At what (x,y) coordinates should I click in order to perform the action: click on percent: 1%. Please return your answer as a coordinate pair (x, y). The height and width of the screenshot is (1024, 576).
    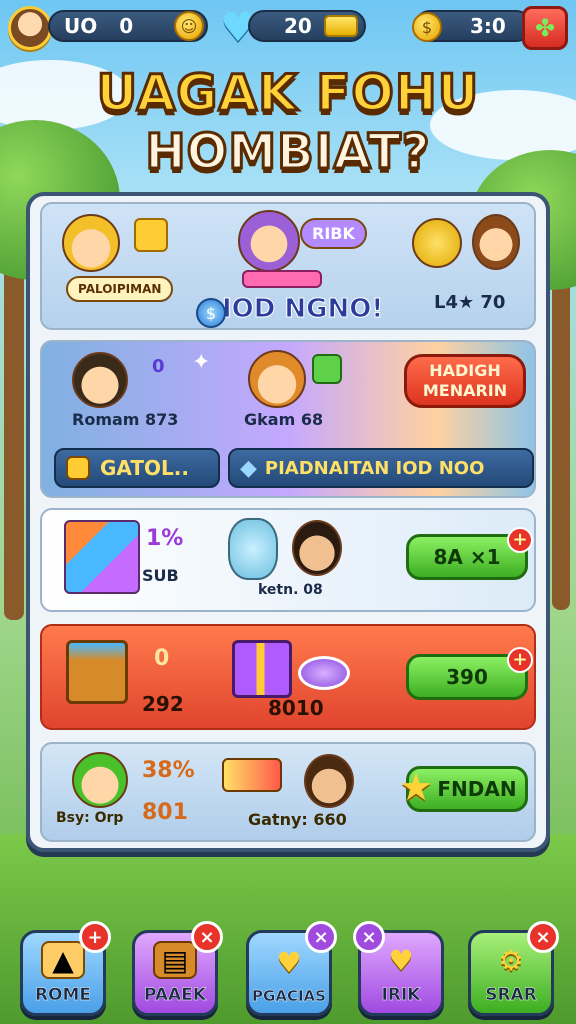
    Looking at the image, I should click on (165, 538).